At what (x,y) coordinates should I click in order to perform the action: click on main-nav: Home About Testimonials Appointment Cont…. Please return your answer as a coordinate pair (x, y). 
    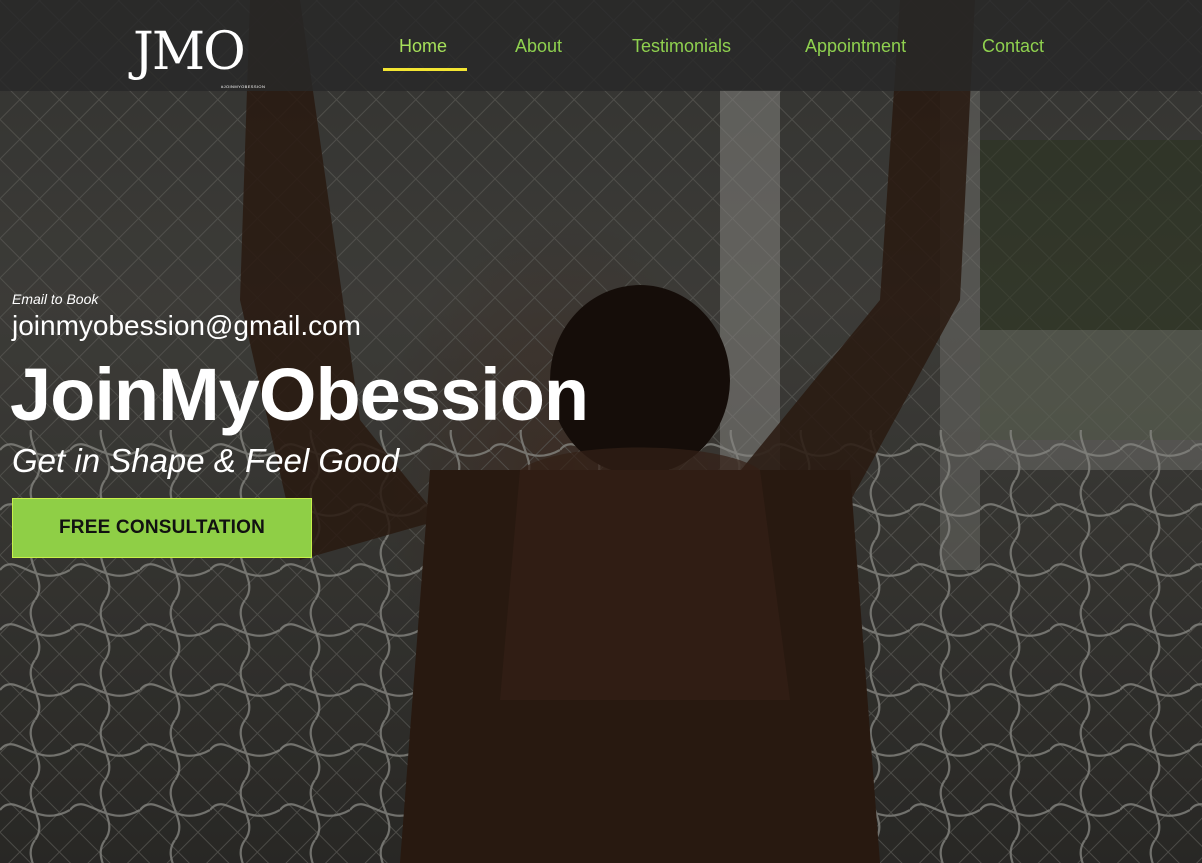
    Looking at the image, I should click on (601, 45).